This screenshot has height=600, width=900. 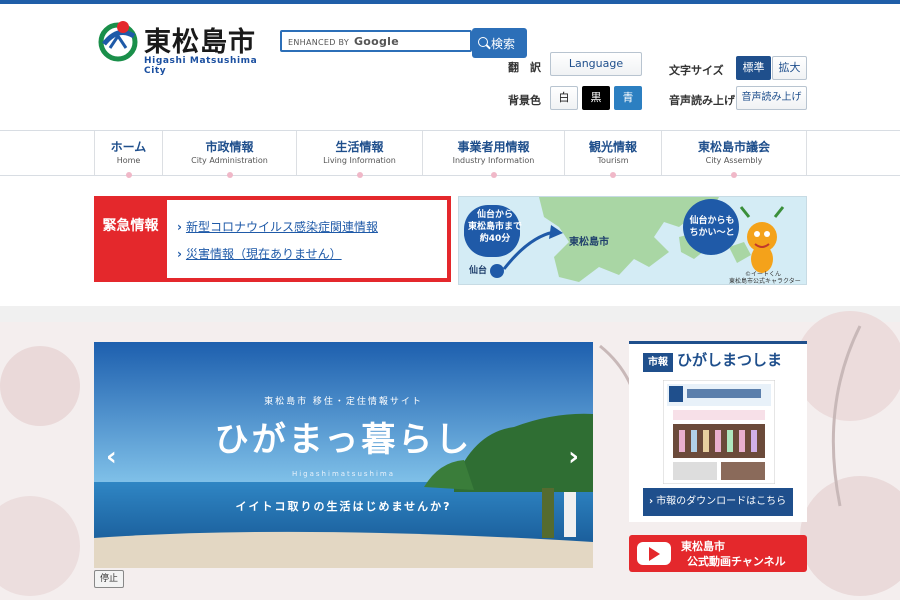 What do you see at coordinates (524, 100) in the screenshot?
I see `bg-color-label: 背景色` at bounding box center [524, 100].